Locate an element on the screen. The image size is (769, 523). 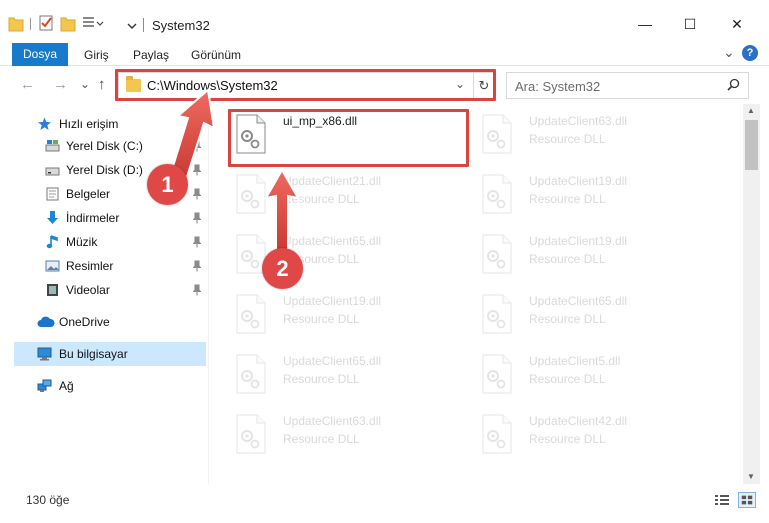
separator is located at coordinates (30, 24).